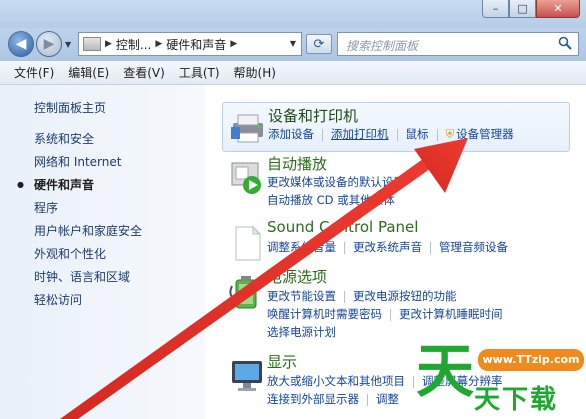 Image resolution: width=586 pixels, height=419 pixels. What do you see at coordinates (88, 304) in the screenshot?
I see `nav-ease-of-access: 轻松访问` at bounding box center [88, 304].